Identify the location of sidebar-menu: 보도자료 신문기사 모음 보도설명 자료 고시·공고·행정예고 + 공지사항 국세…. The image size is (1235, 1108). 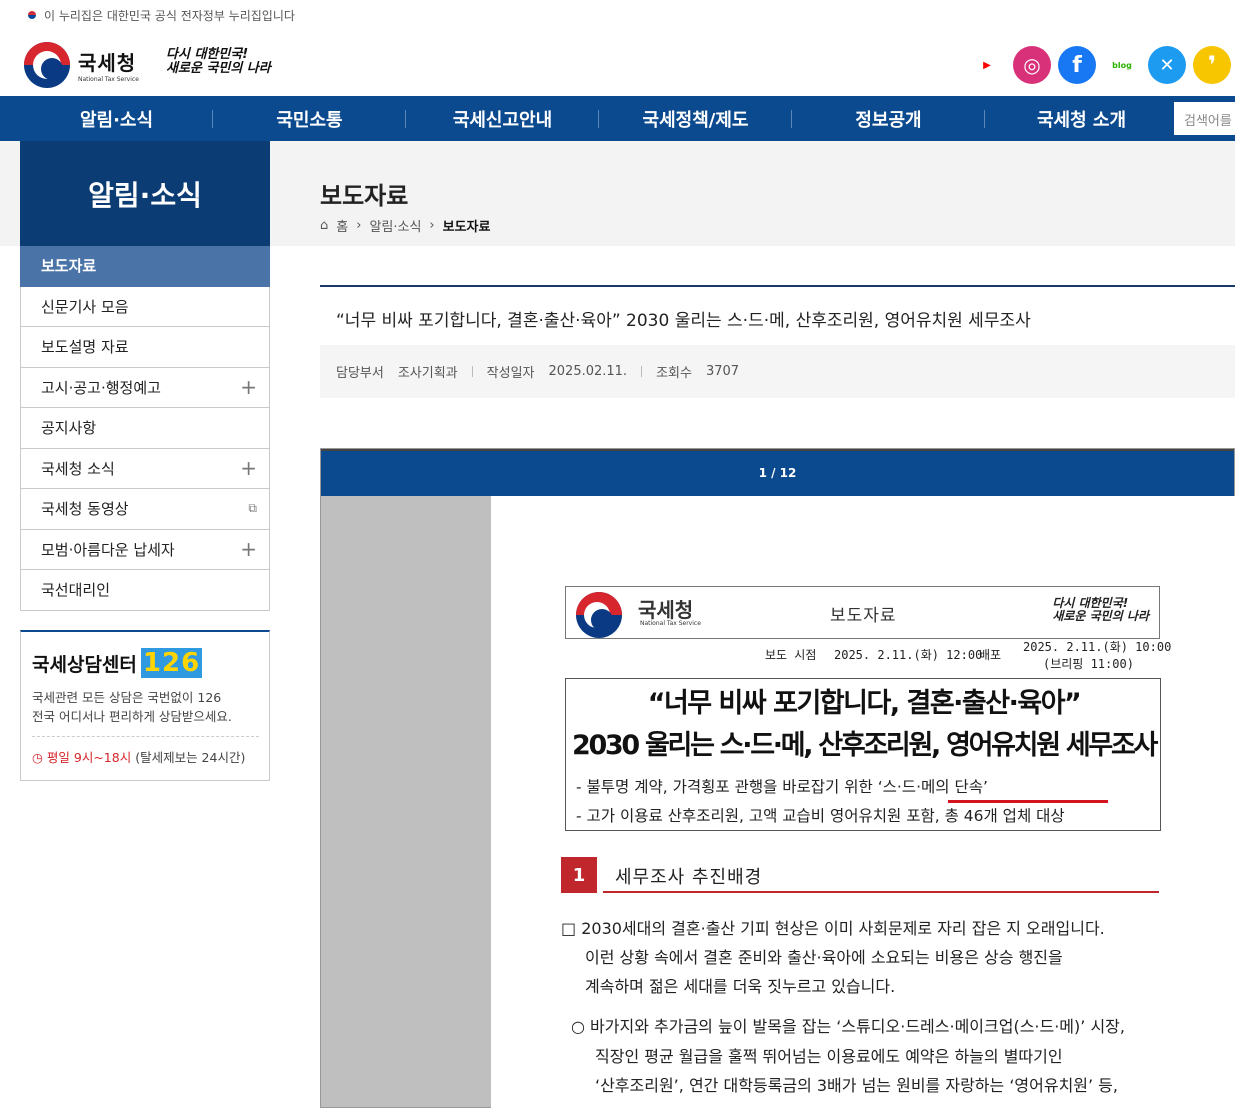
(145, 428).